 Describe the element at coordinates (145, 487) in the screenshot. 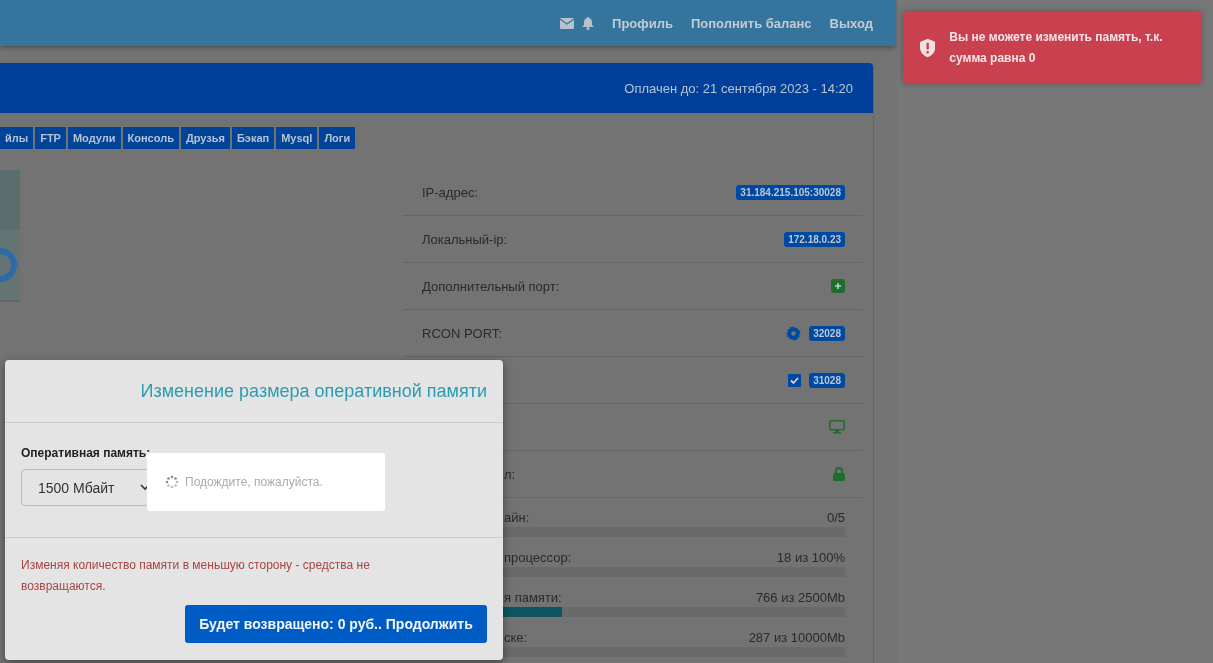

I see `chevron-icon` at that location.